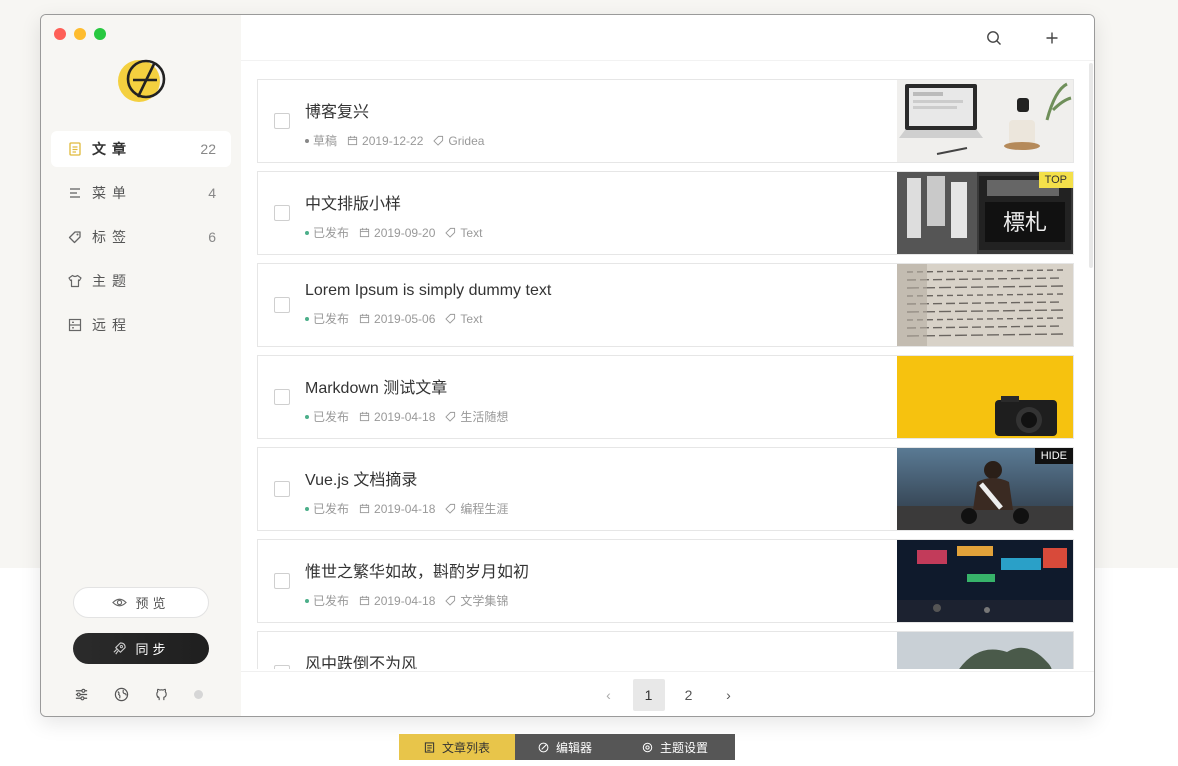 The width and height of the screenshot is (1178, 766). I want to click on sidebar-footer, so click(138, 694).